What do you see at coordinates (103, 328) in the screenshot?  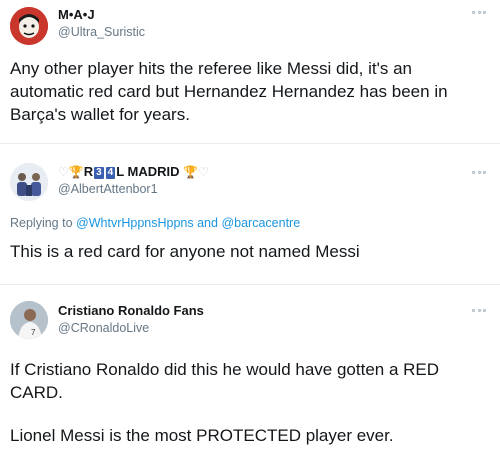 I see `handle: @CRonaldoLive` at bounding box center [103, 328].